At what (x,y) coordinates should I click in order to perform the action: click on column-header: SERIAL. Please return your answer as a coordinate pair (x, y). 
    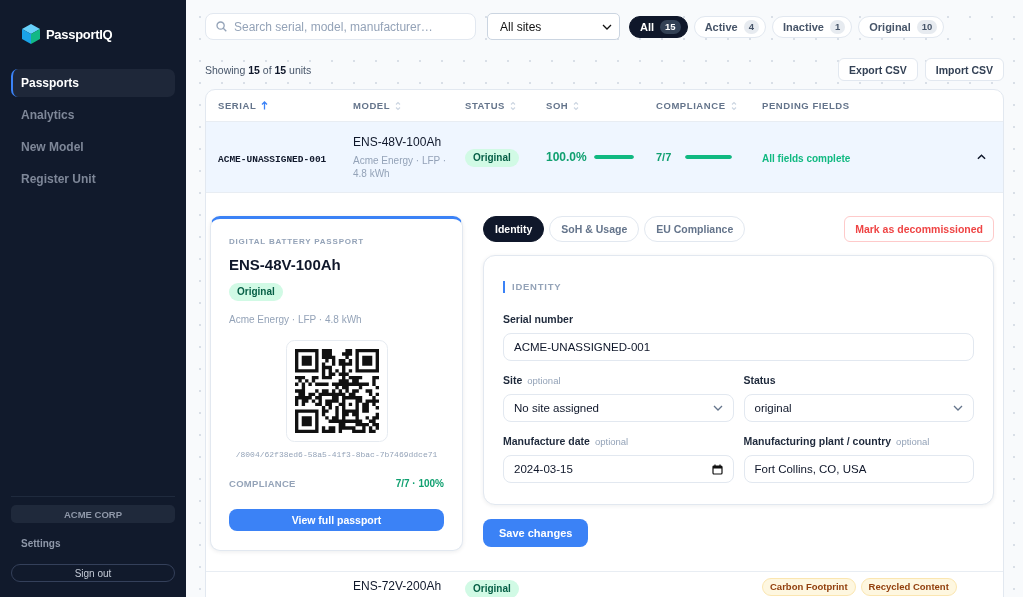
    Looking at the image, I should click on (243, 105).